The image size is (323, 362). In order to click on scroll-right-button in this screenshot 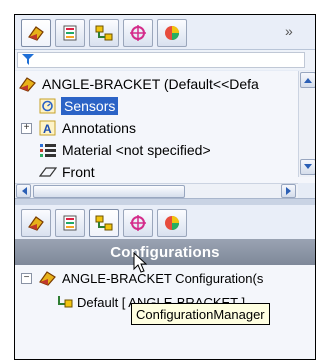, I will do `click(288, 191)`.